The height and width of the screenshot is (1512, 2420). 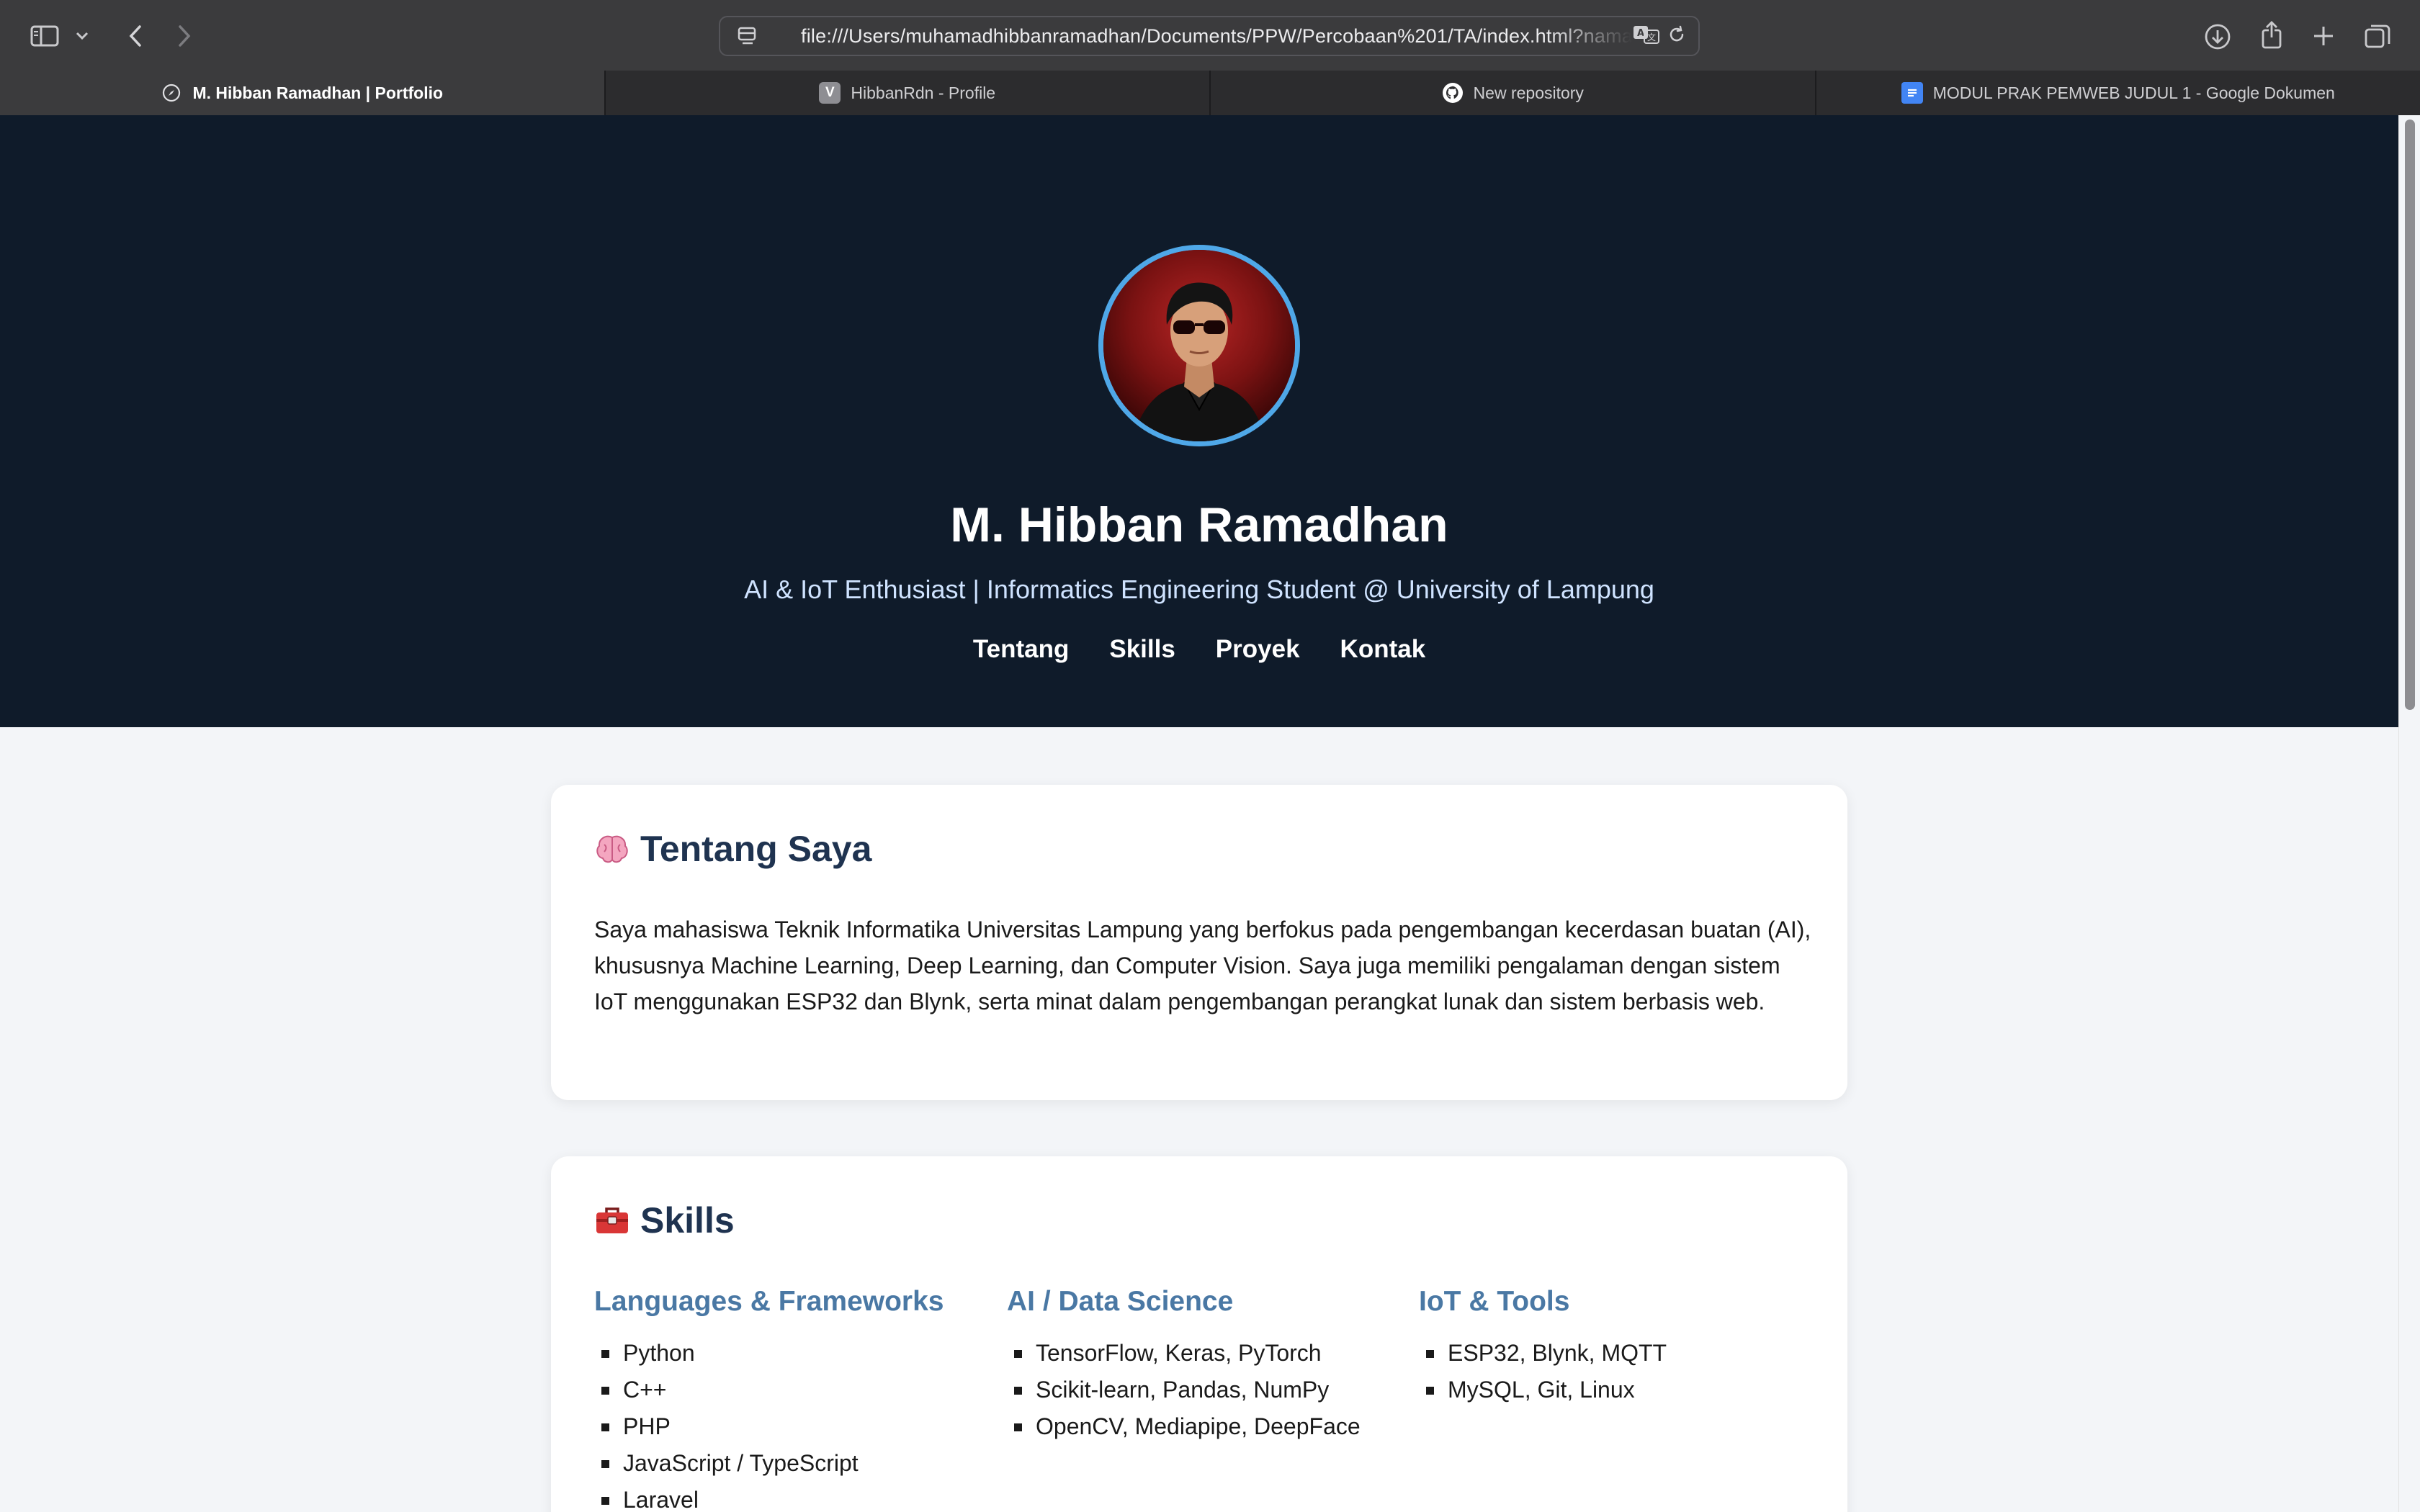 What do you see at coordinates (769, 1301) in the screenshot?
I see `skill-column-heading: Languages & Frameworks` at bounding box center [769, 1301].